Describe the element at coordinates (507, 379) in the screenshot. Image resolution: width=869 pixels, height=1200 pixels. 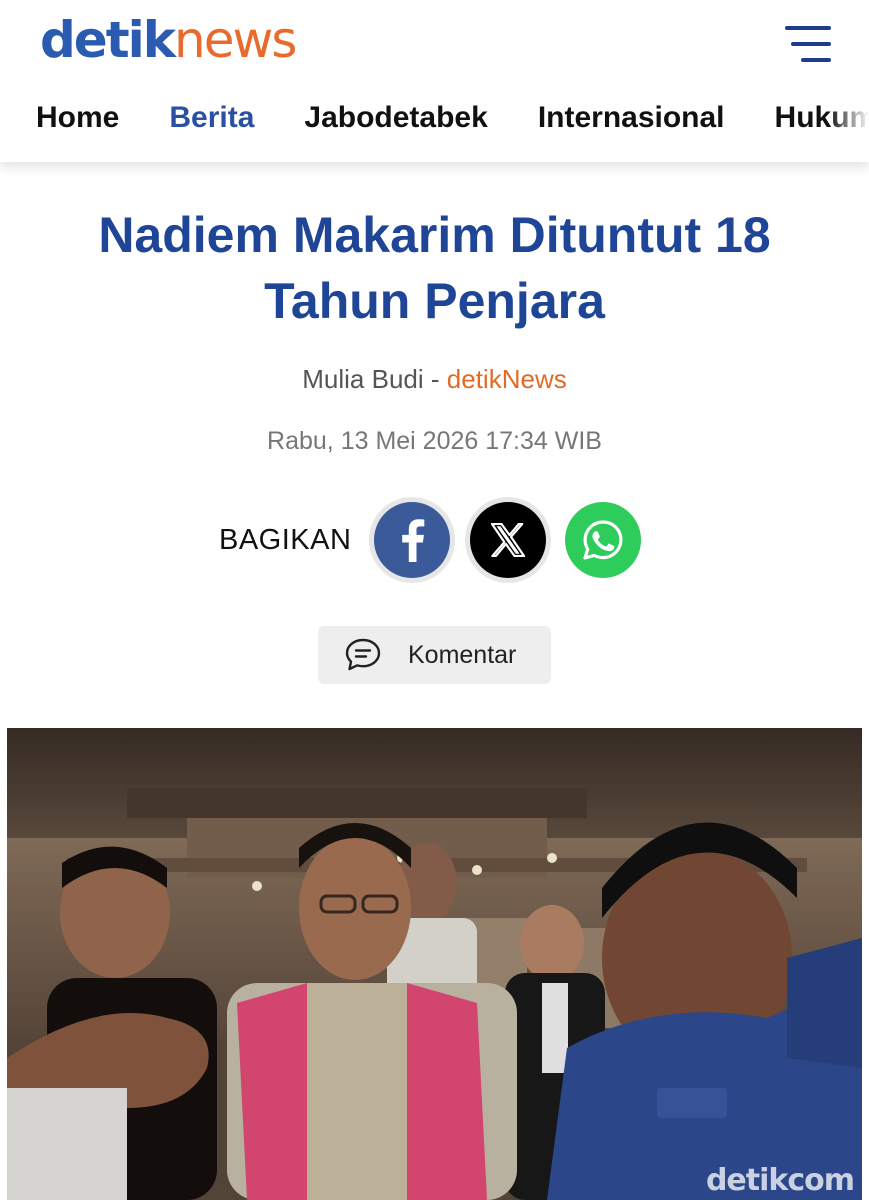
I see `source-link: detikNews` at that location.